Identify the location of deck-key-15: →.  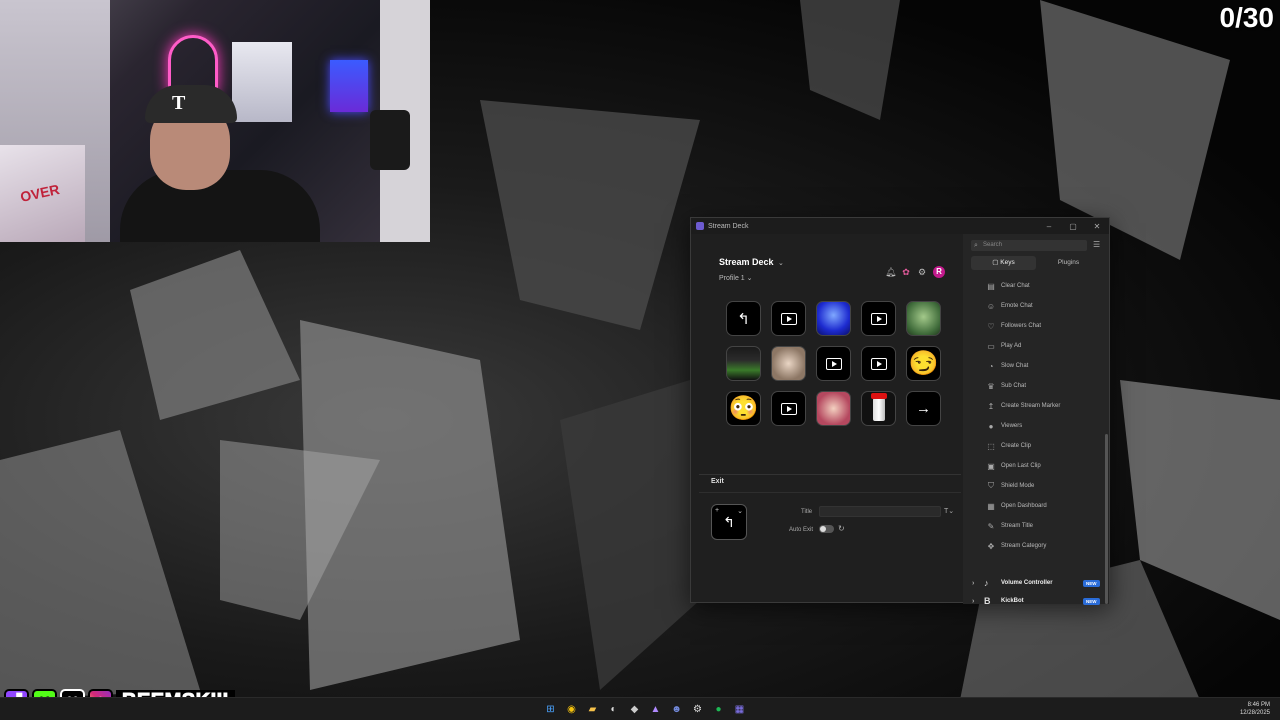
(923, 408).